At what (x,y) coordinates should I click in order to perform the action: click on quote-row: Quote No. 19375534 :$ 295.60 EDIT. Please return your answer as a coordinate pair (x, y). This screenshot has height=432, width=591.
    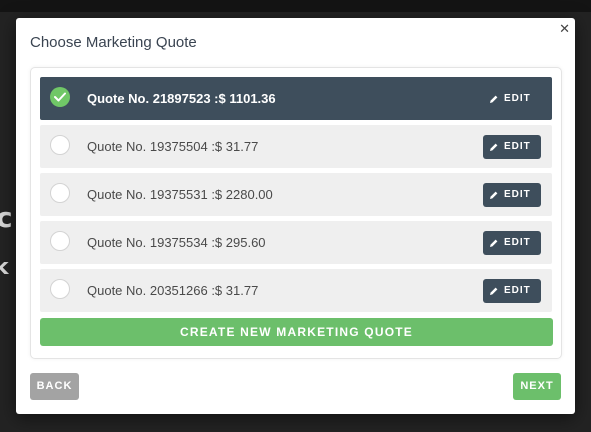
    Looking at the image, I should click on (296, 242).